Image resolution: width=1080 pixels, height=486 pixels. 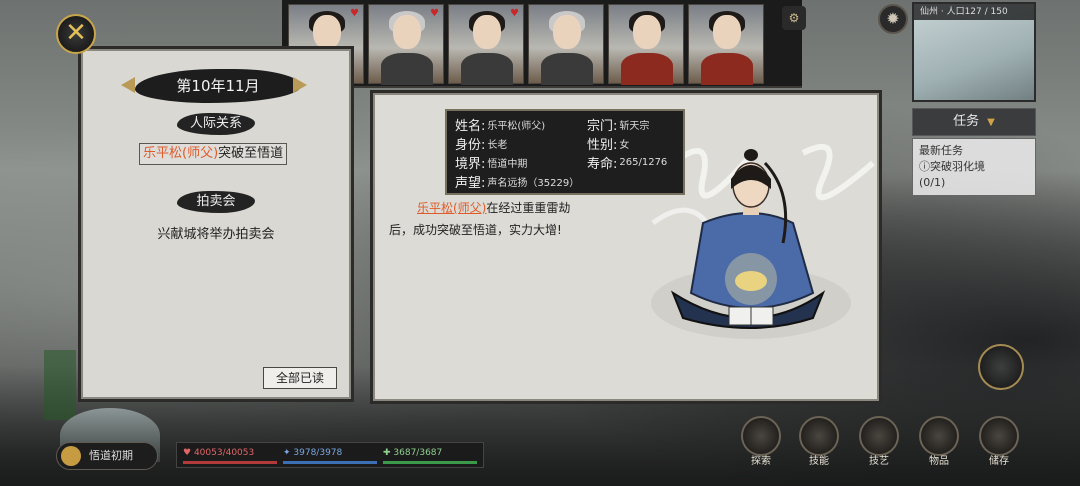 What do you see at coordinates (991, 122) in the screenshot?
I see `dropdown-arrow-icon: ▼` at bounding box center [991, 122].